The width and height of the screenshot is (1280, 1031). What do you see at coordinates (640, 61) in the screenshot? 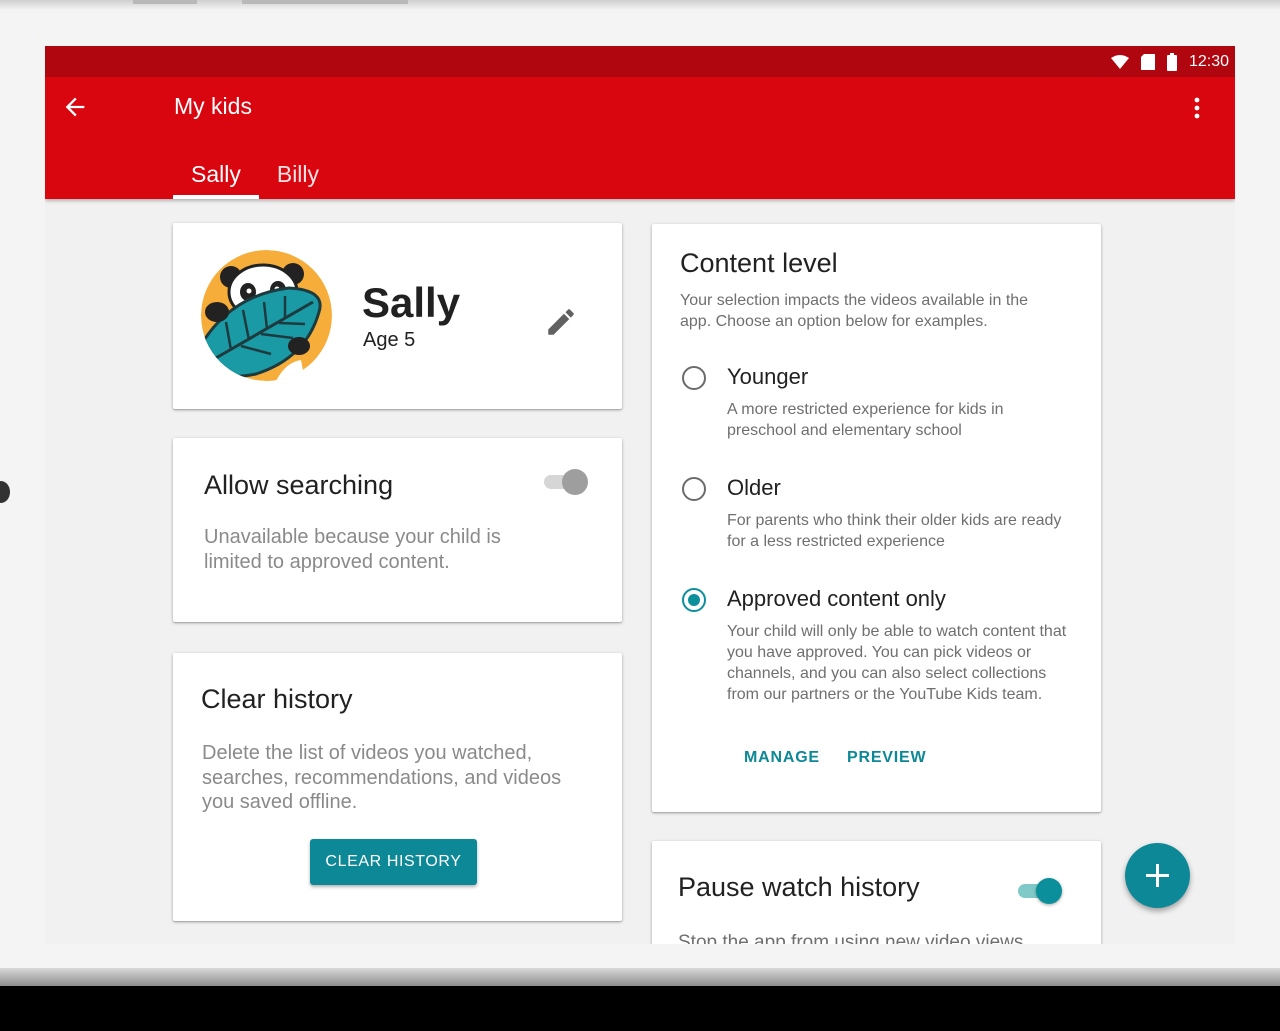
I see `status-bar: 12:30` at bounding box center [640, 61].